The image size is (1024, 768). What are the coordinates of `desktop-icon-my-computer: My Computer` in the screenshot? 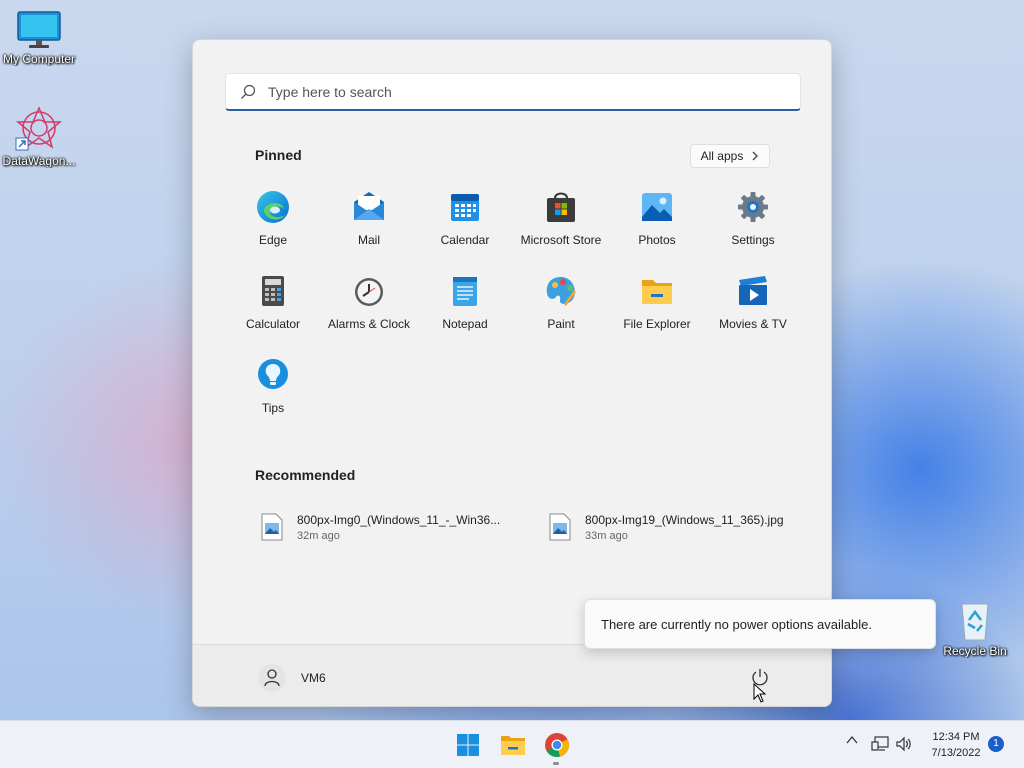 It's located at (39, 38).